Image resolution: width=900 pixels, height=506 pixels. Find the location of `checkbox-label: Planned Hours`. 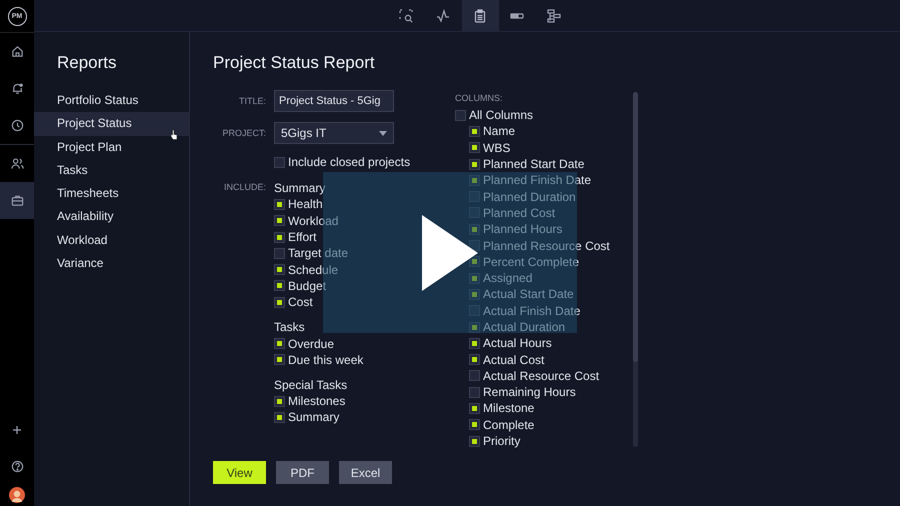

checkbox-label: Planned Hours is located at coordinates (522, 229).